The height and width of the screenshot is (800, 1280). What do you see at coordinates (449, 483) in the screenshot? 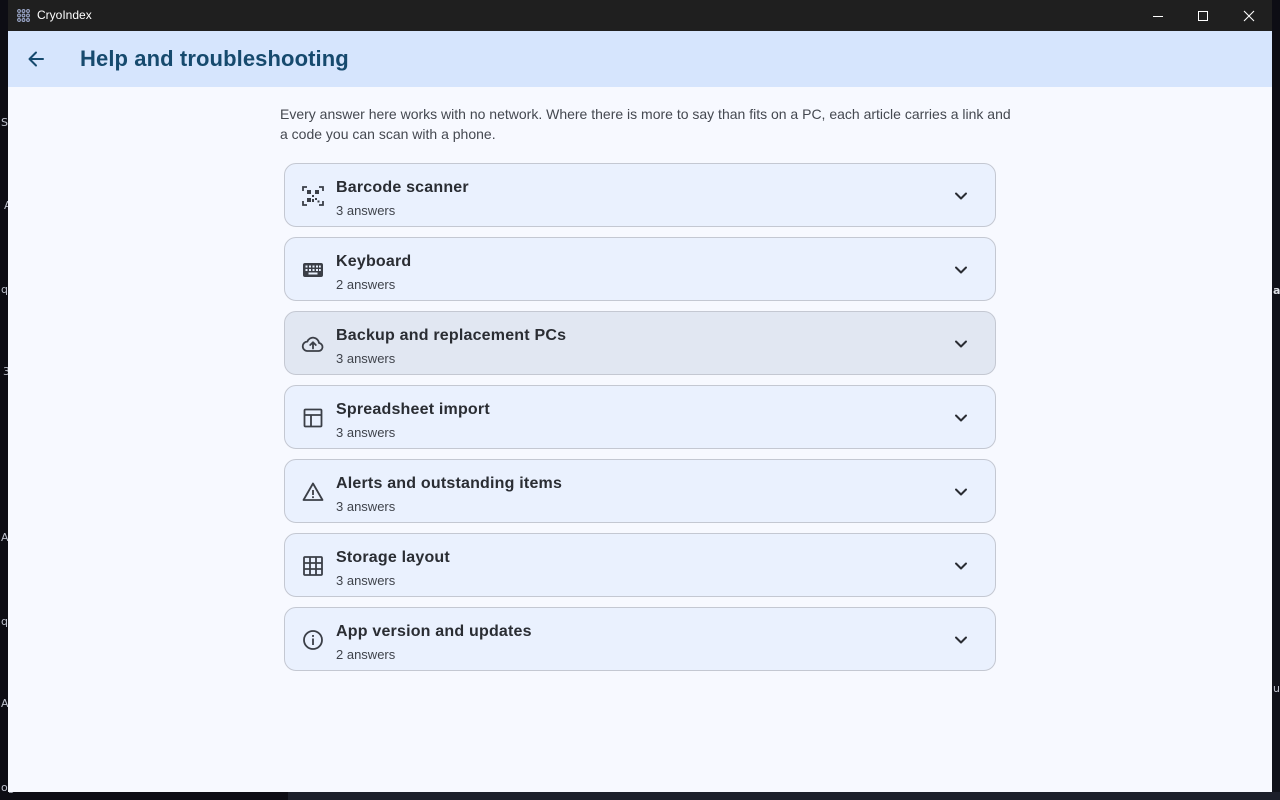
I see `topic-title: Alerts and outstanding items` at bounding box center [449, 483].